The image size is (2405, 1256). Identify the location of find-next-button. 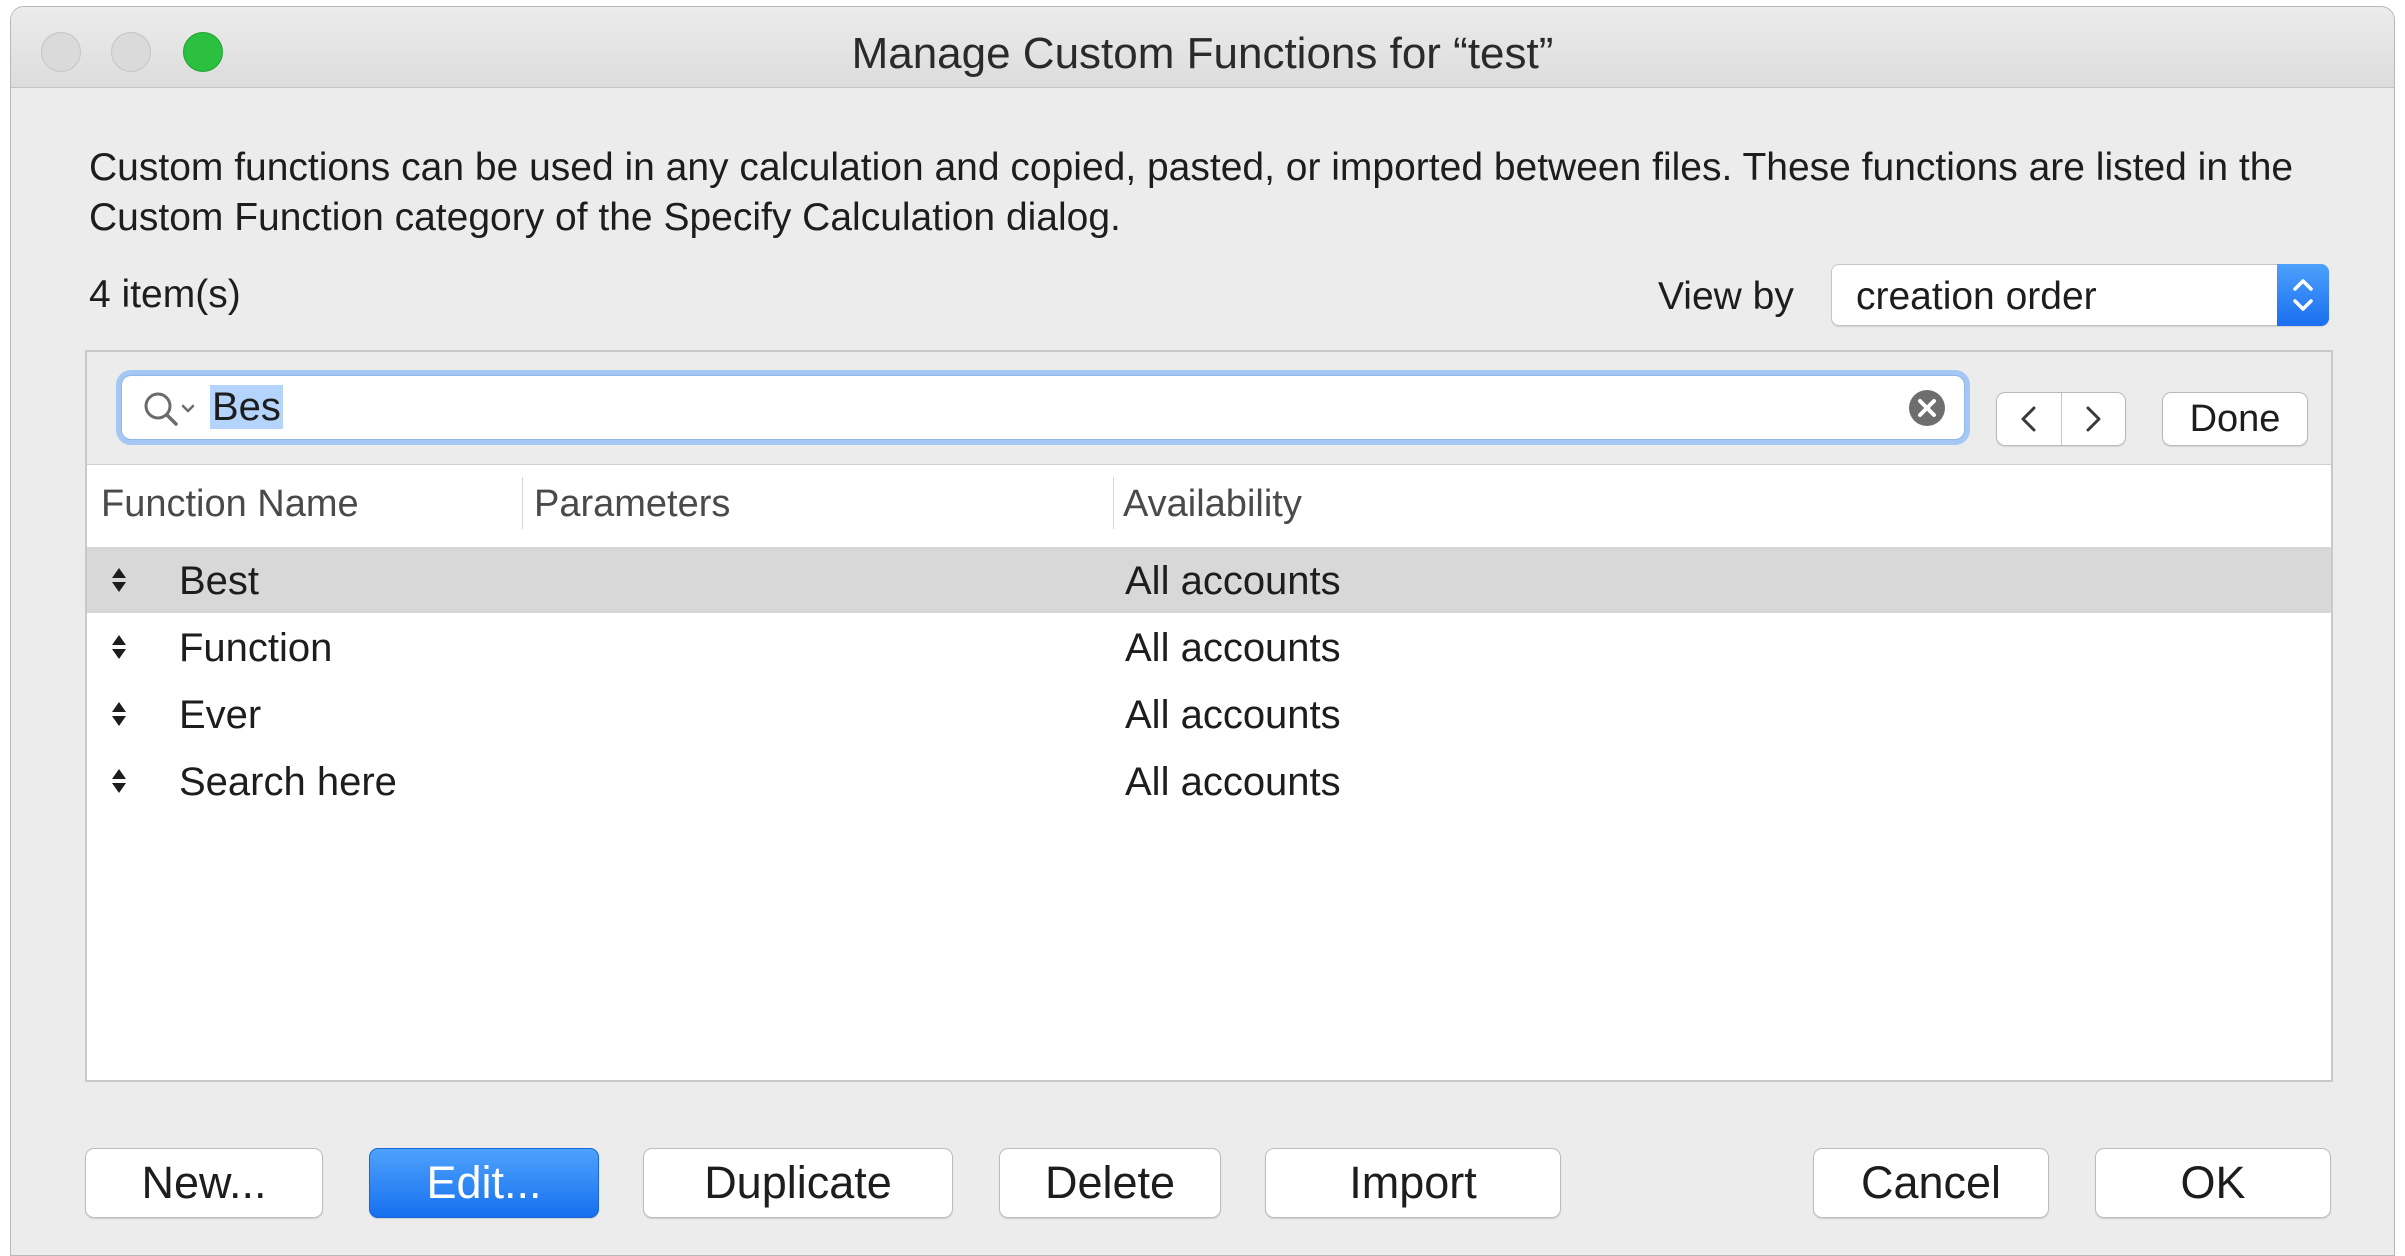
(2093, 419).